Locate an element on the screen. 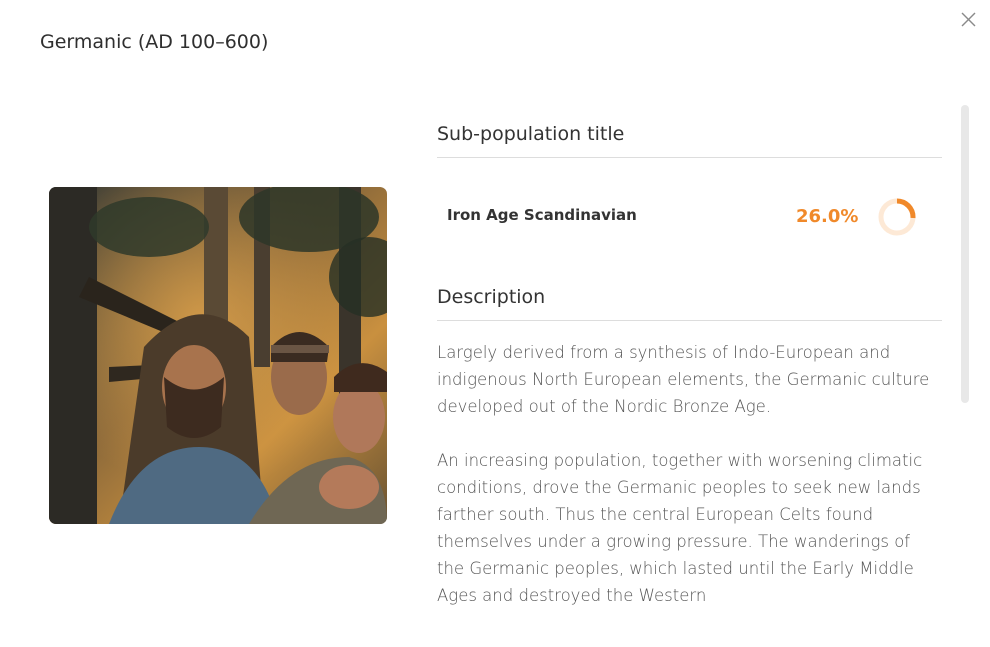  sub-population-heading: Sub-population title is located at coordinates (689, 140).